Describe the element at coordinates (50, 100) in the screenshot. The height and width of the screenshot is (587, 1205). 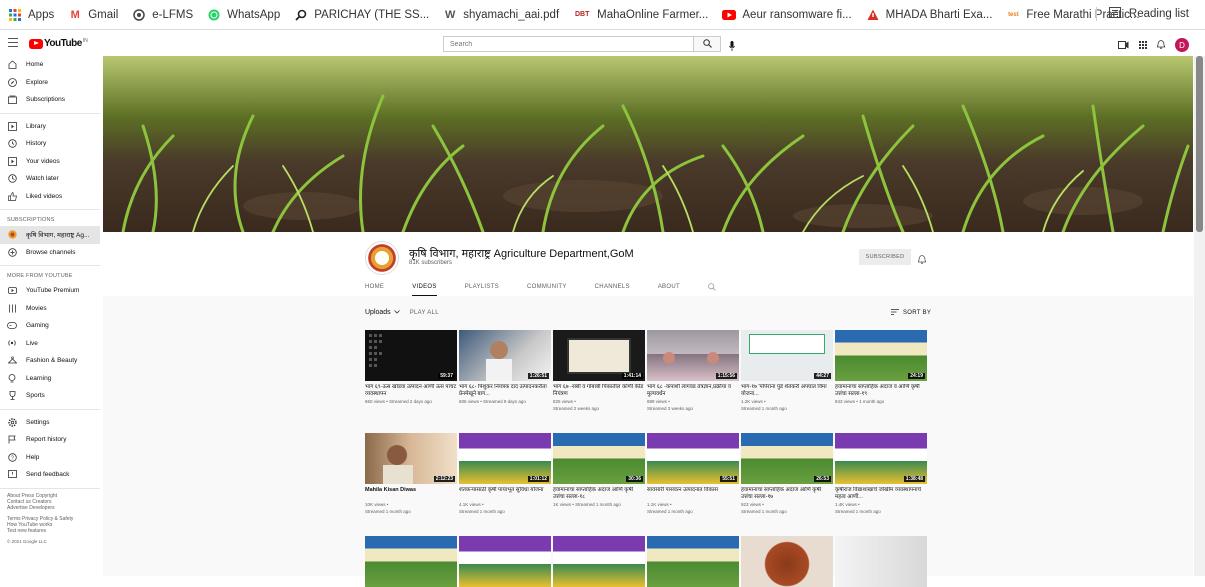
I see `sidebar-item-subscriptions: Subscriptions` at that location.